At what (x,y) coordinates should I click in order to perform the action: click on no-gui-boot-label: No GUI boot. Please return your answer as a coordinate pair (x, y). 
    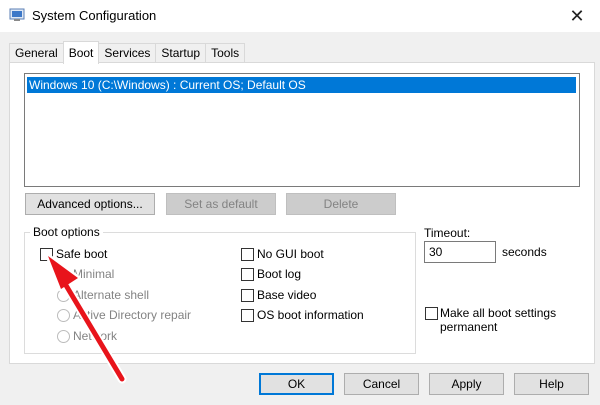
    Looking at the image, I should click on (290, 254).